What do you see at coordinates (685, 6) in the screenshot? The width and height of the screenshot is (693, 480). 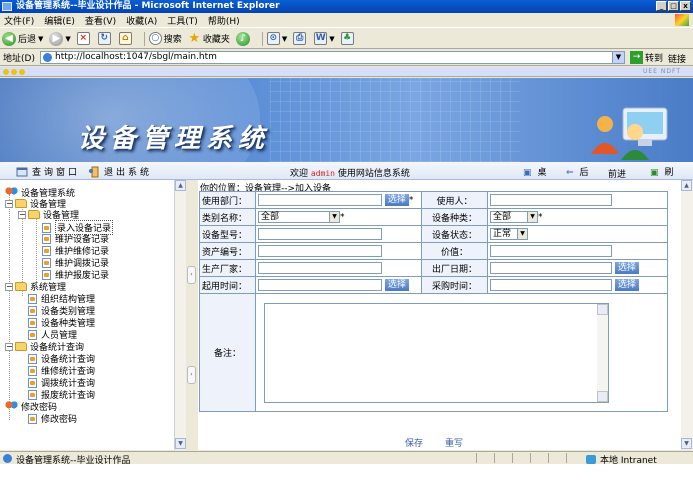 I see `close-button: x` at bounding box center [685, 6].